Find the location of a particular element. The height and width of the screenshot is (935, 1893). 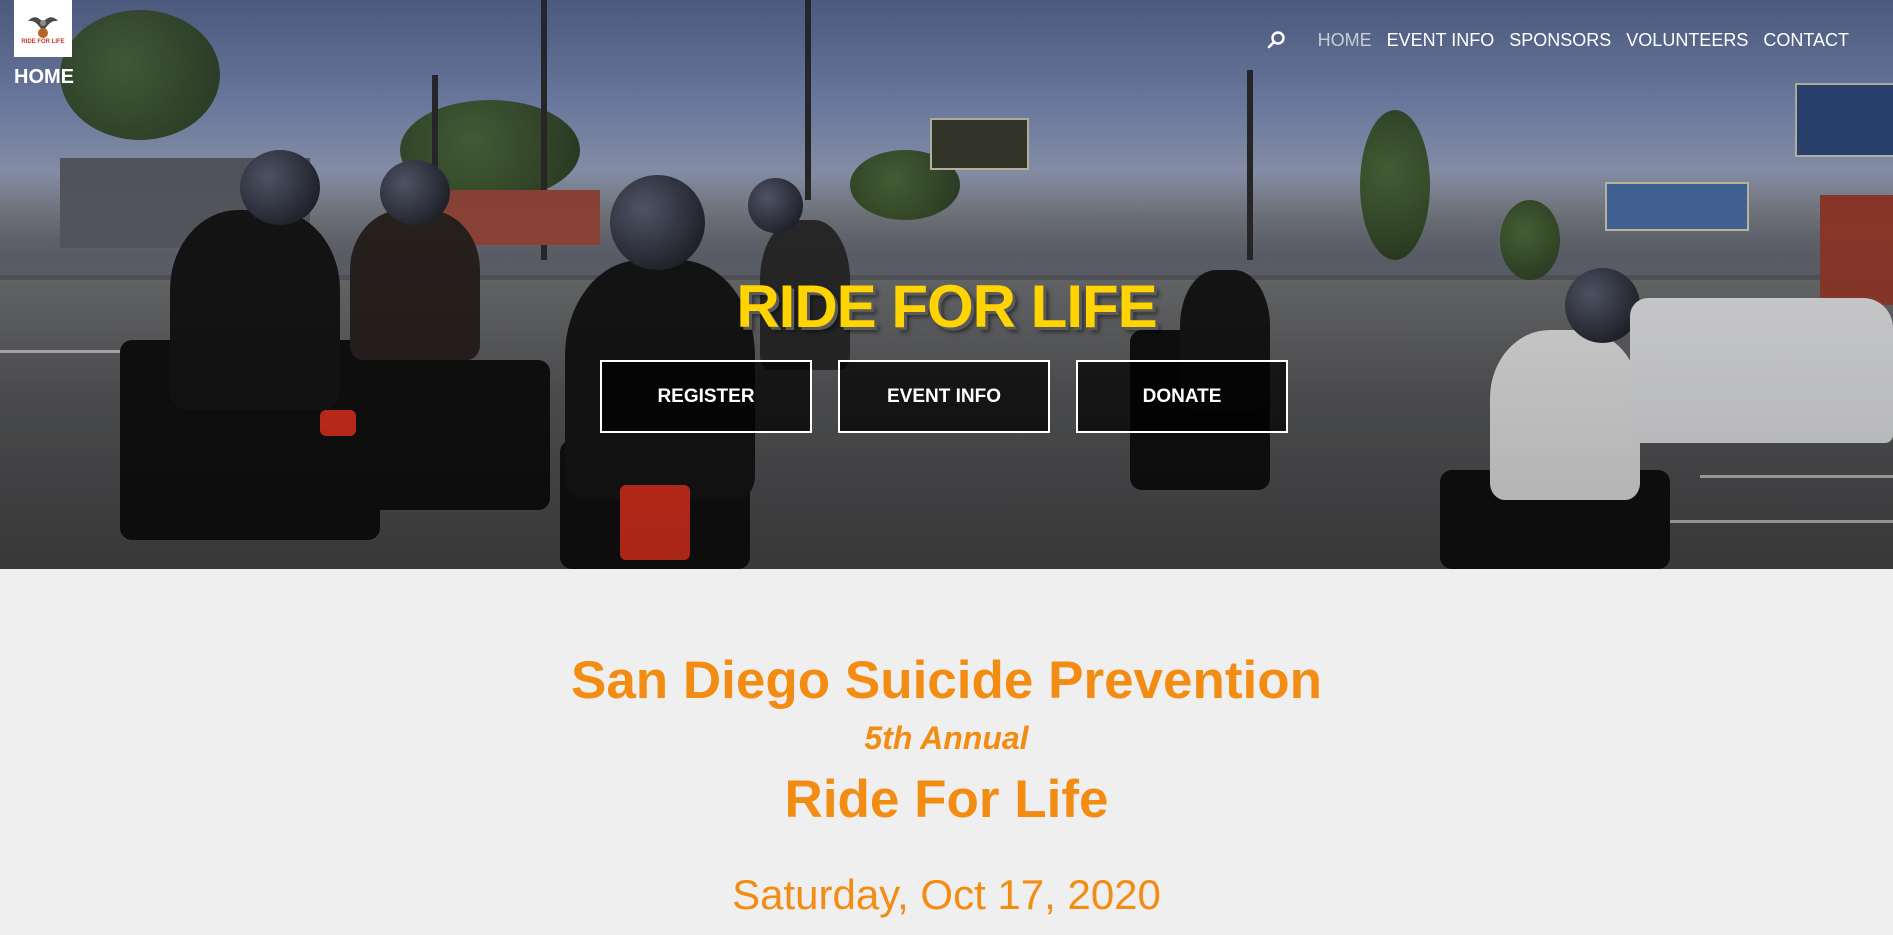

hero-button-group: REGISTER EVENT INFO DONATE is located at coordinates (944, 396).